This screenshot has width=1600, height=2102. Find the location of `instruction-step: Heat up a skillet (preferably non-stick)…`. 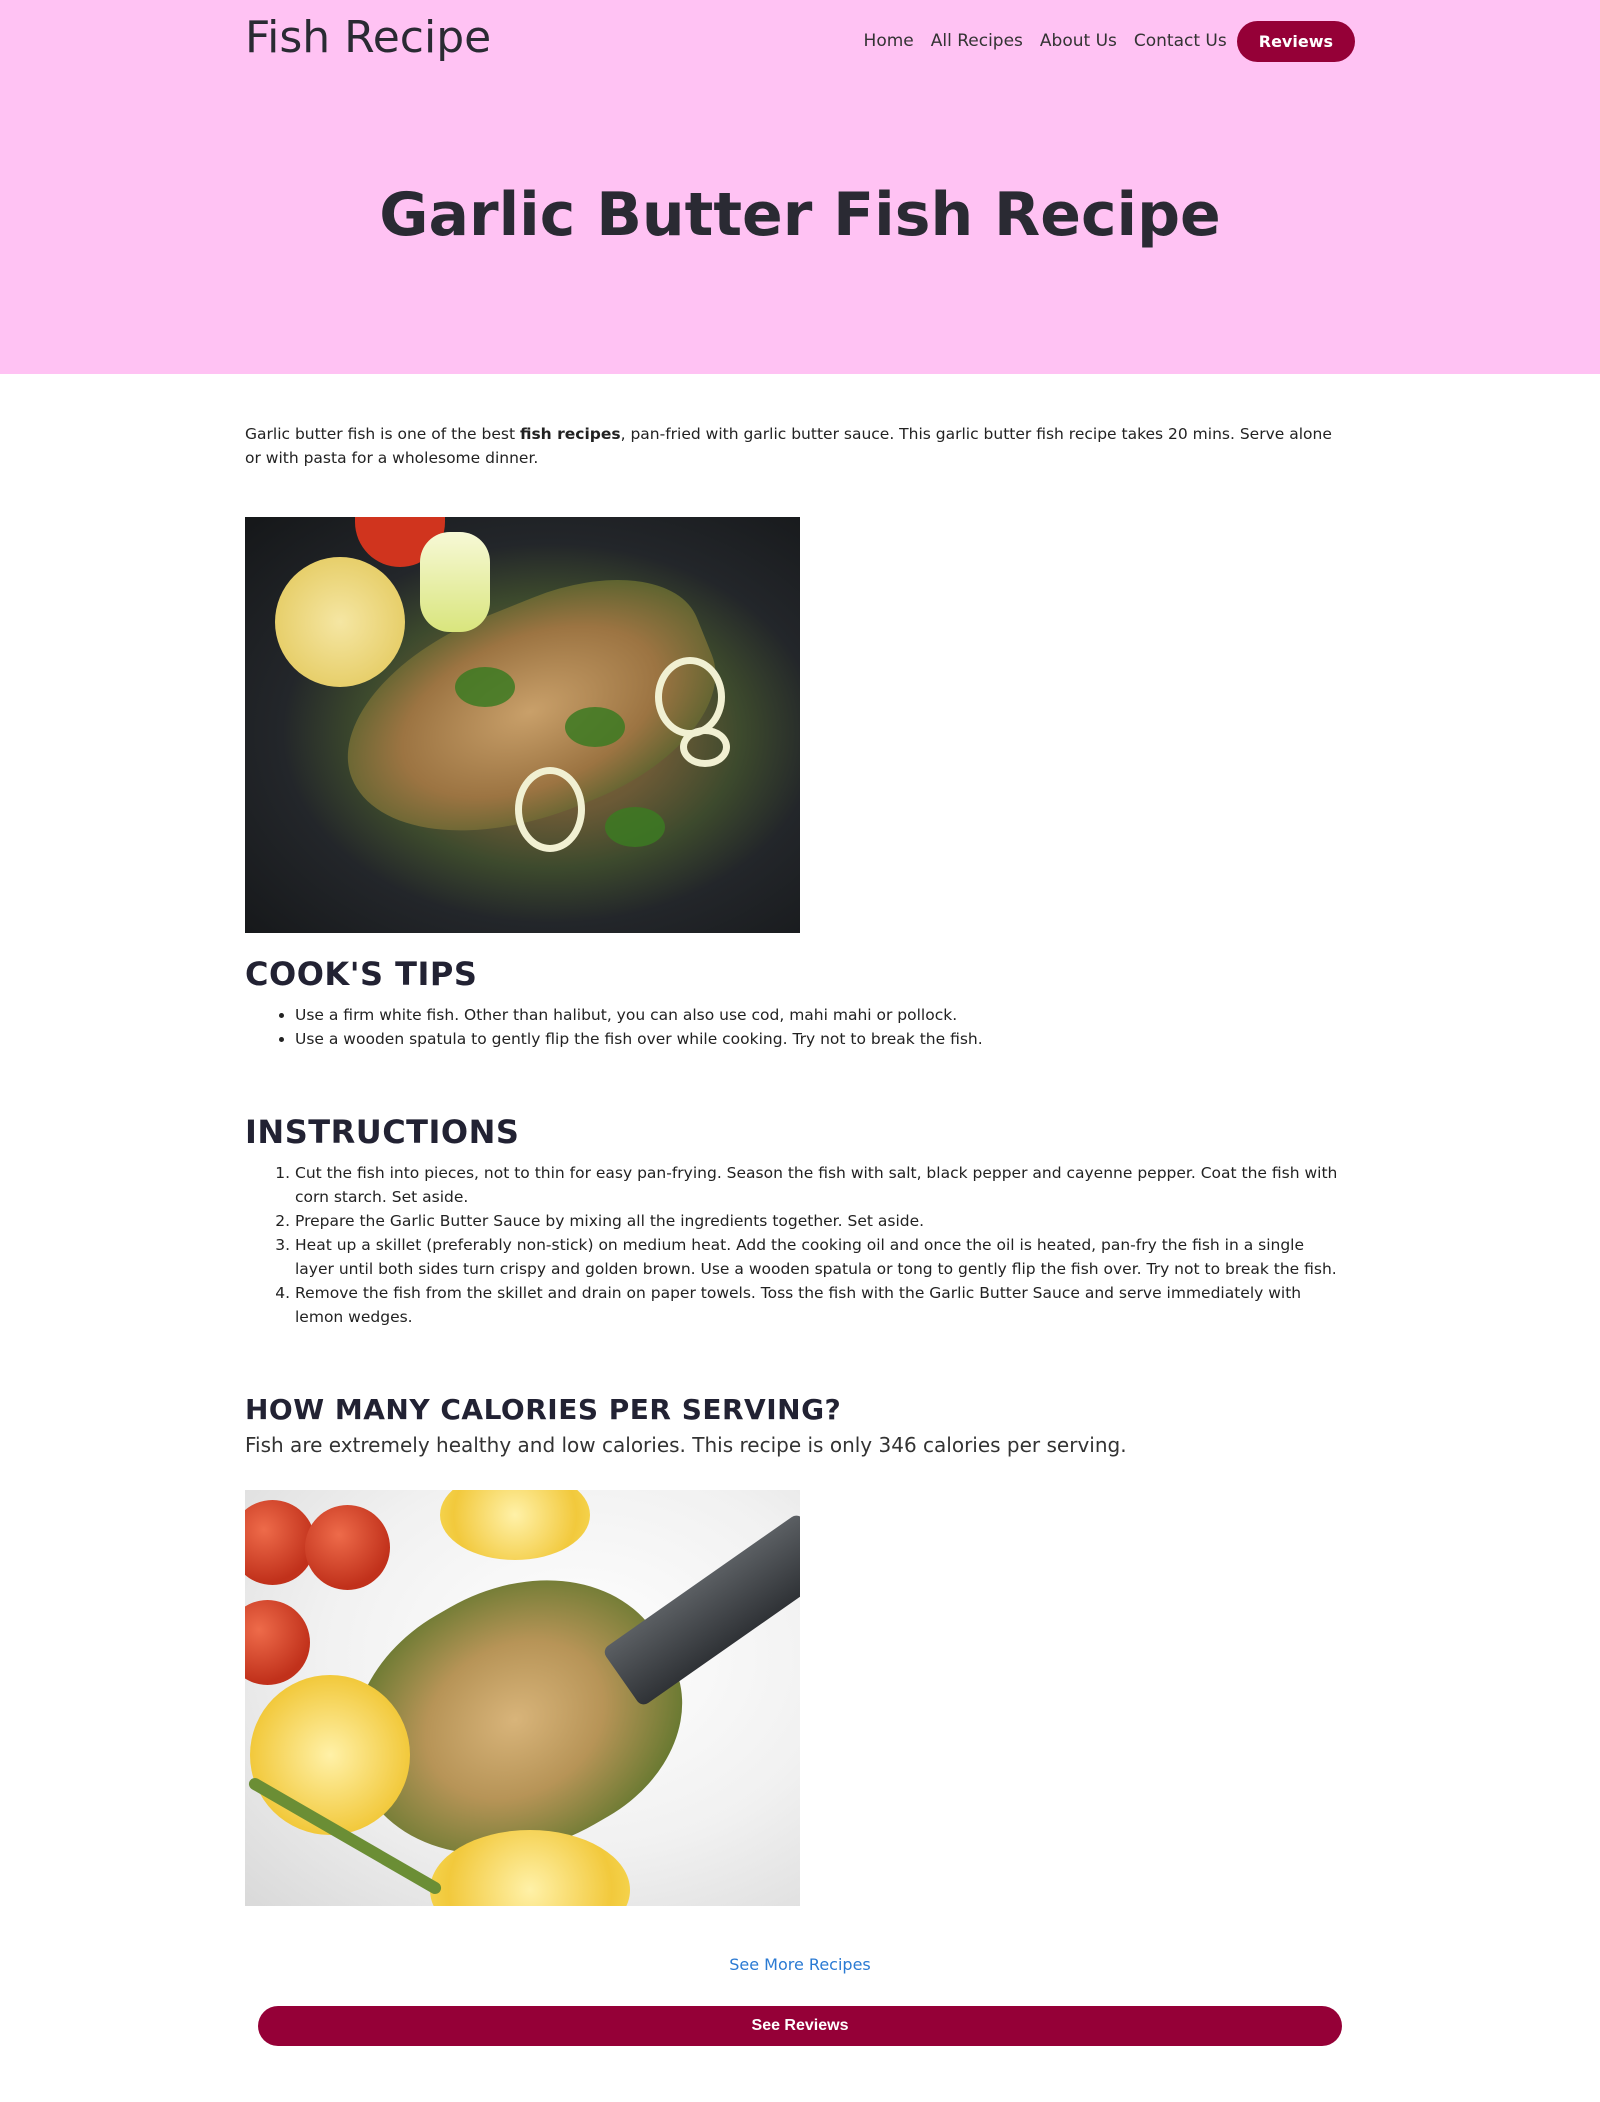

instruction-step: Heat up a skillet (preferably non-stick)… is located at coordinates (820, 1257).